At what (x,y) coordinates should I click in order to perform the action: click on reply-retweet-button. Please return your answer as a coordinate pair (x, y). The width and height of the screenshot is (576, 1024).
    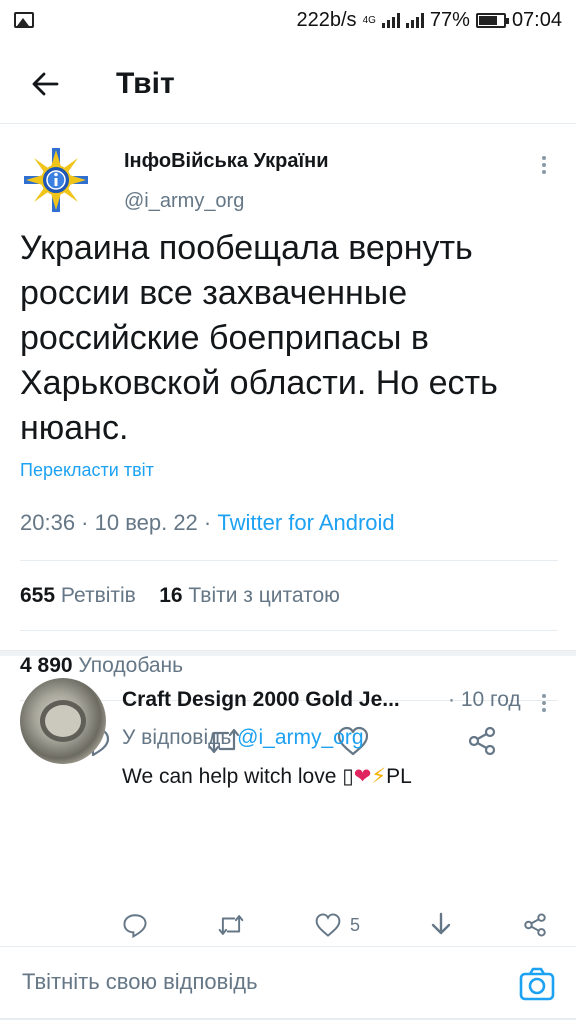
    Looking at the image, I should click on (231, 925).